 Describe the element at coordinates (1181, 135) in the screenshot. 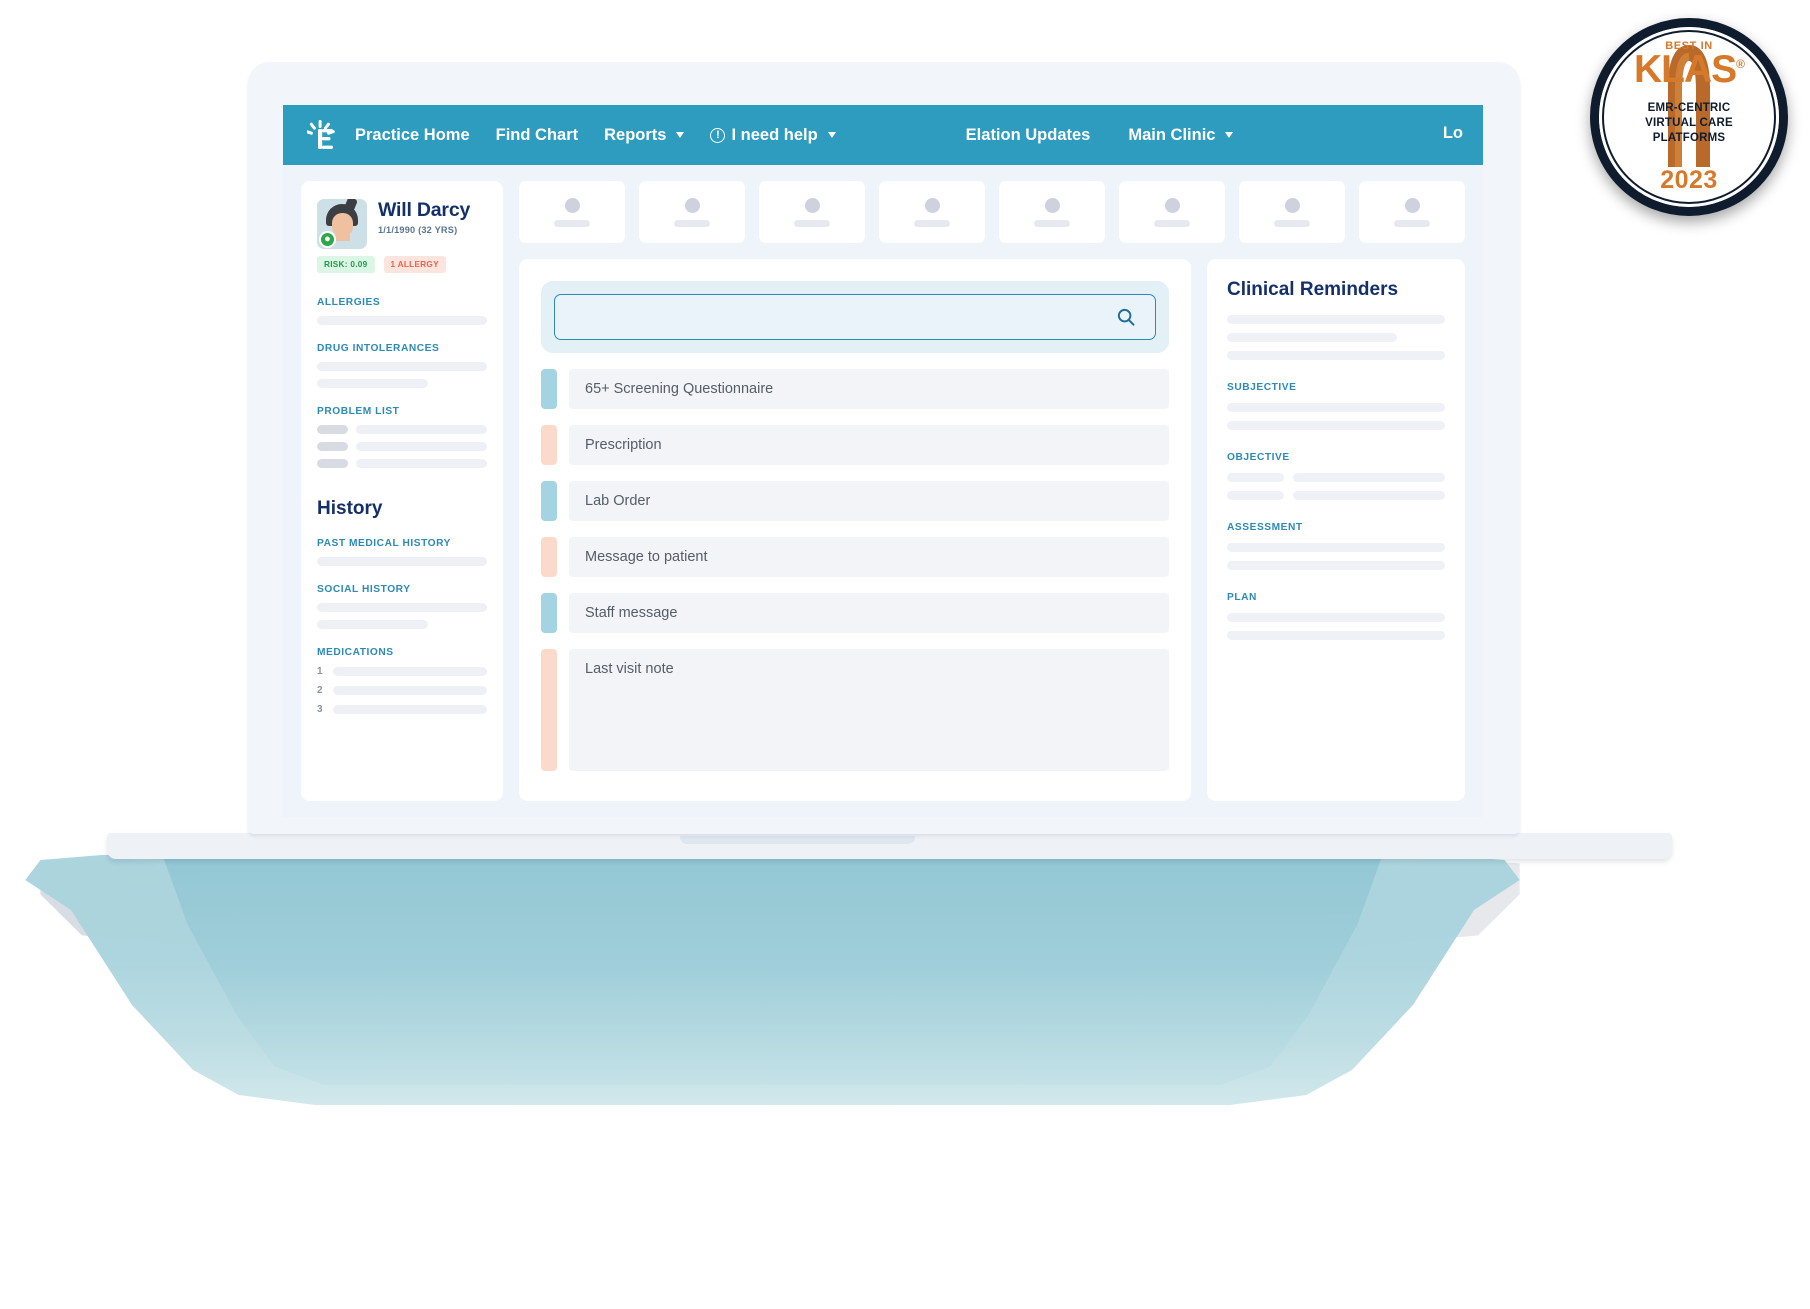

I see `nav-item-main-clinic: Main Clinic` at that location.